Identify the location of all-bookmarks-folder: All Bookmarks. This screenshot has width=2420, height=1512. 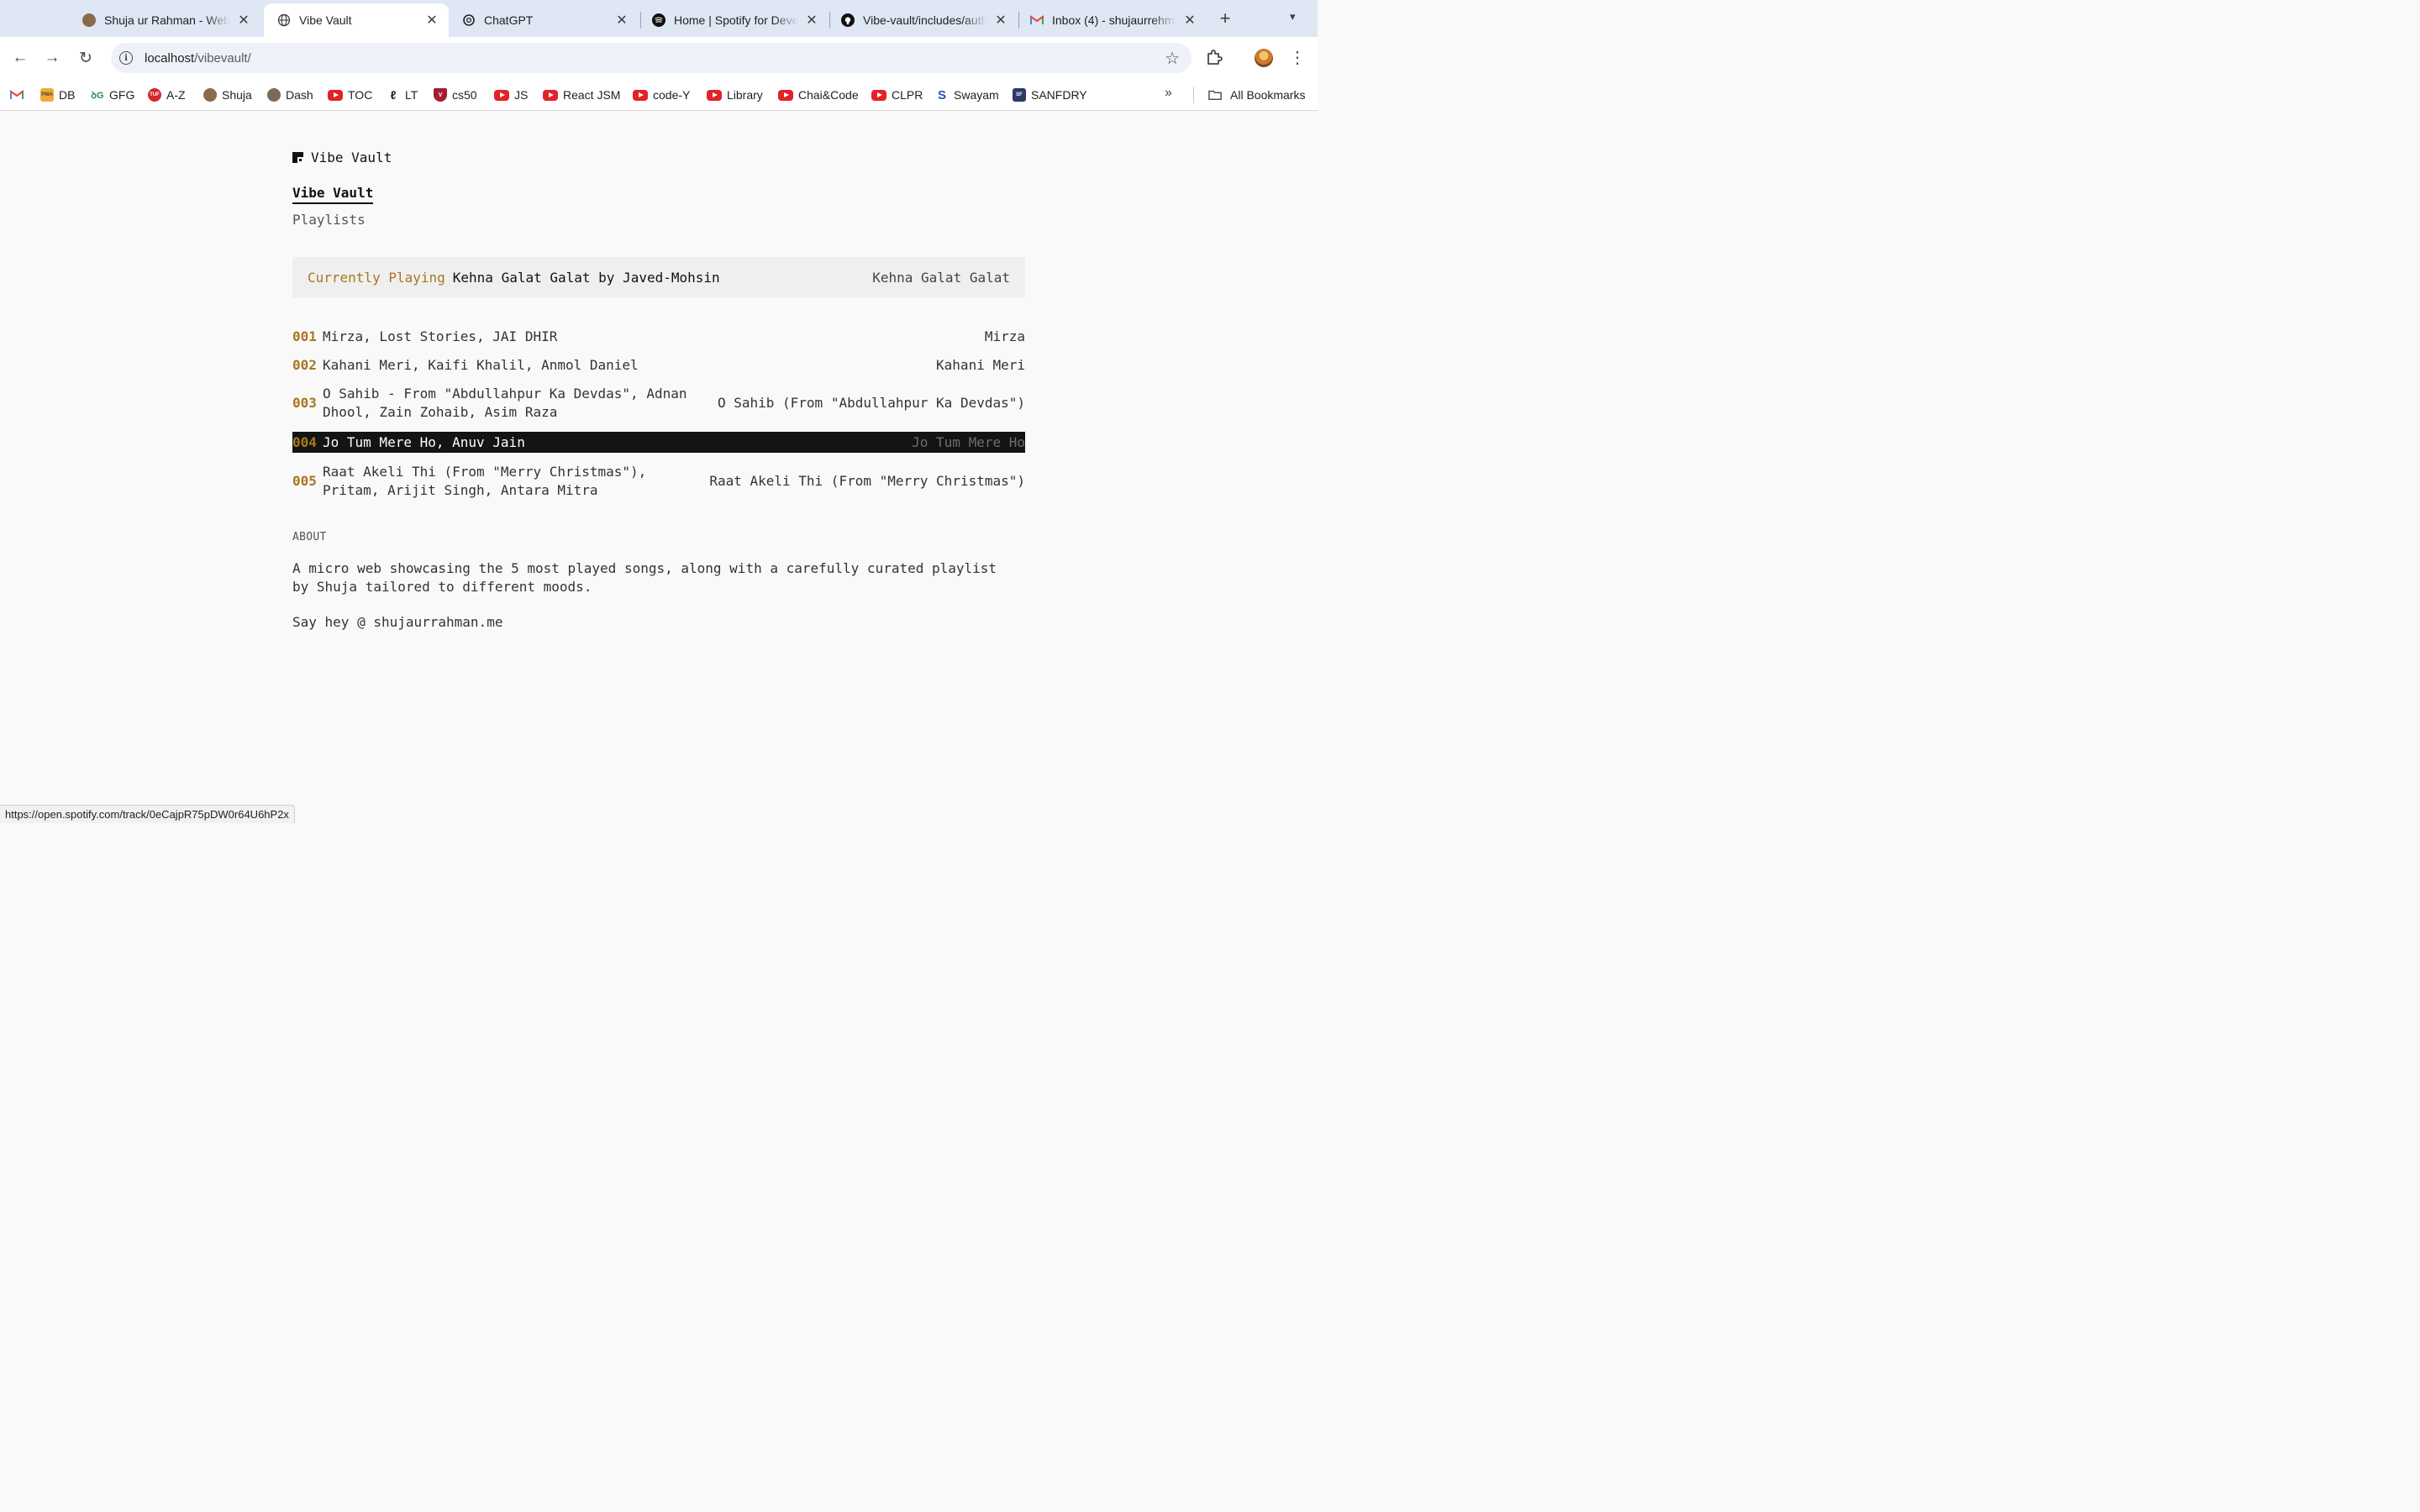
(1256, 95).